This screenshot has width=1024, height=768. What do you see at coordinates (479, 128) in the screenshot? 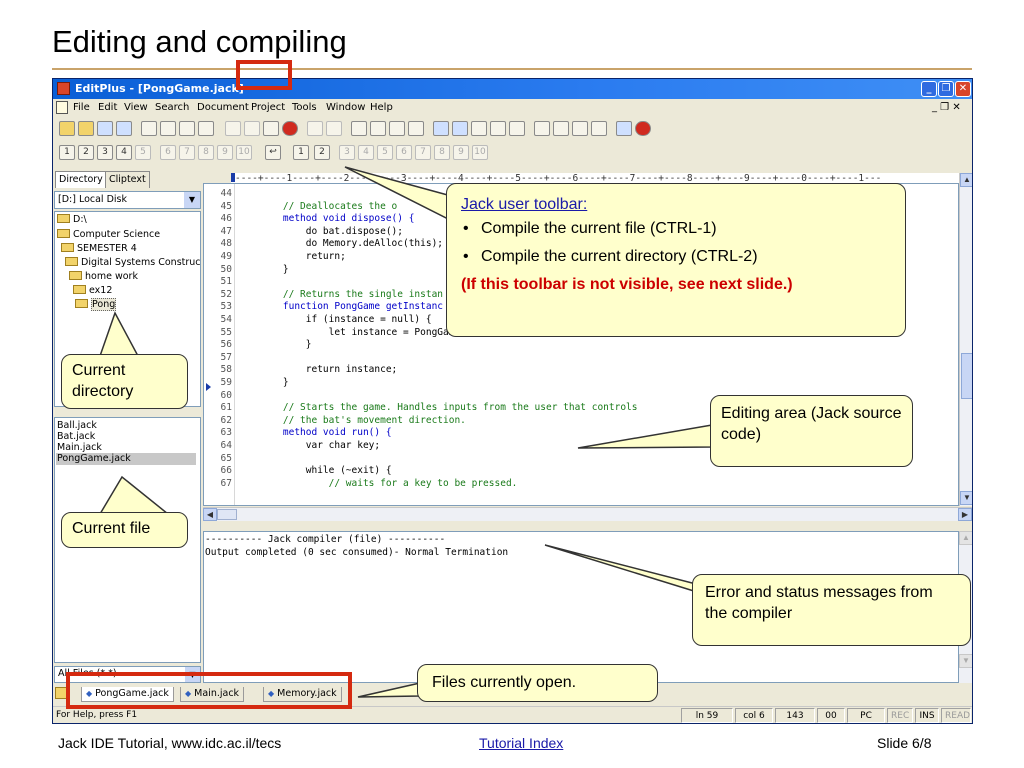
I see `ruler-icon` at bounding box center [479, 128].